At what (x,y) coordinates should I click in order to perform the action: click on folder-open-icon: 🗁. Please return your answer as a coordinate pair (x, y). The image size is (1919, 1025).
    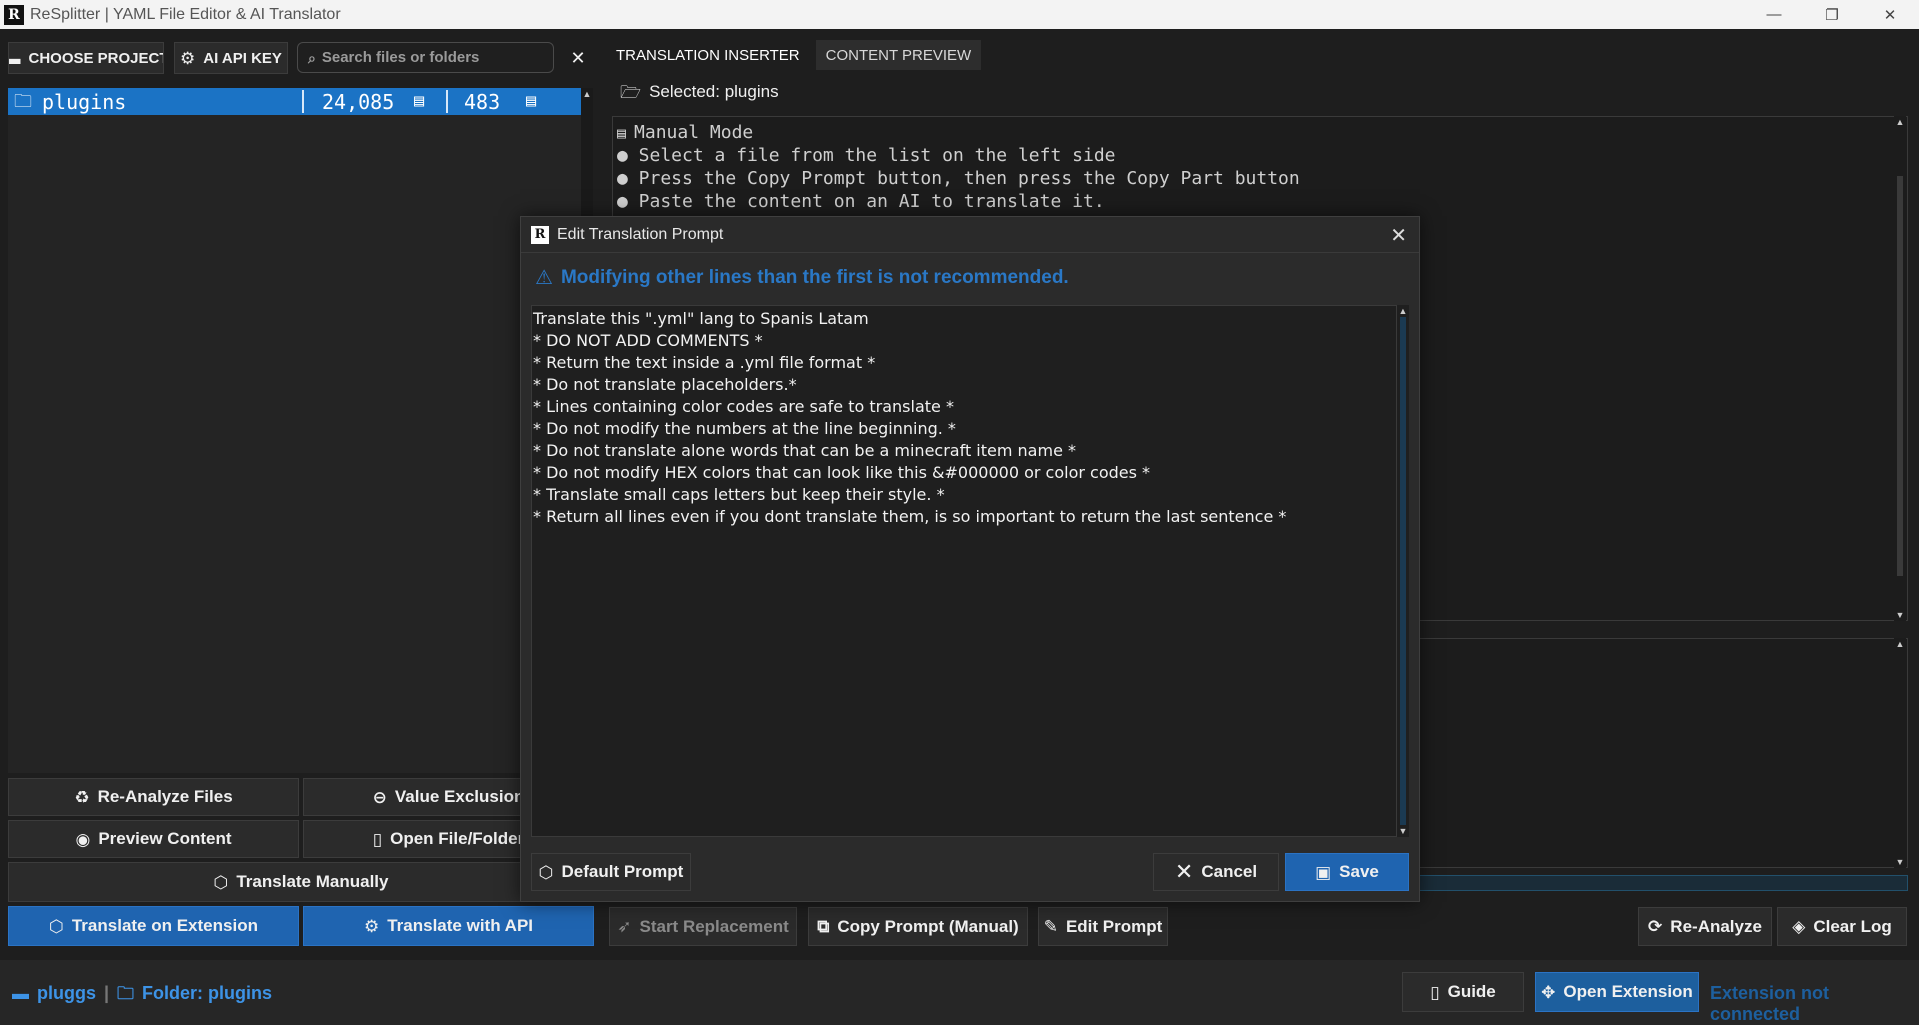
    Looking at the image, I should click on (631, 92).